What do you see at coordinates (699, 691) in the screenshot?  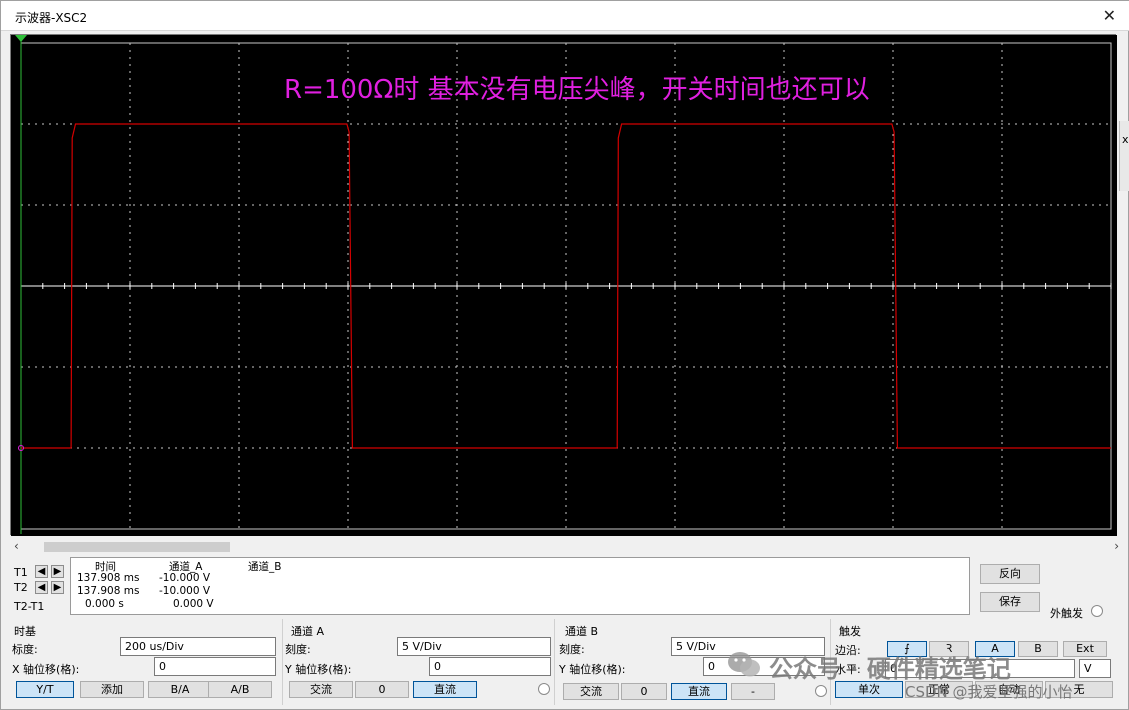 I see `channel-b-dc-button: 直流` at bounding box center [699, 691].